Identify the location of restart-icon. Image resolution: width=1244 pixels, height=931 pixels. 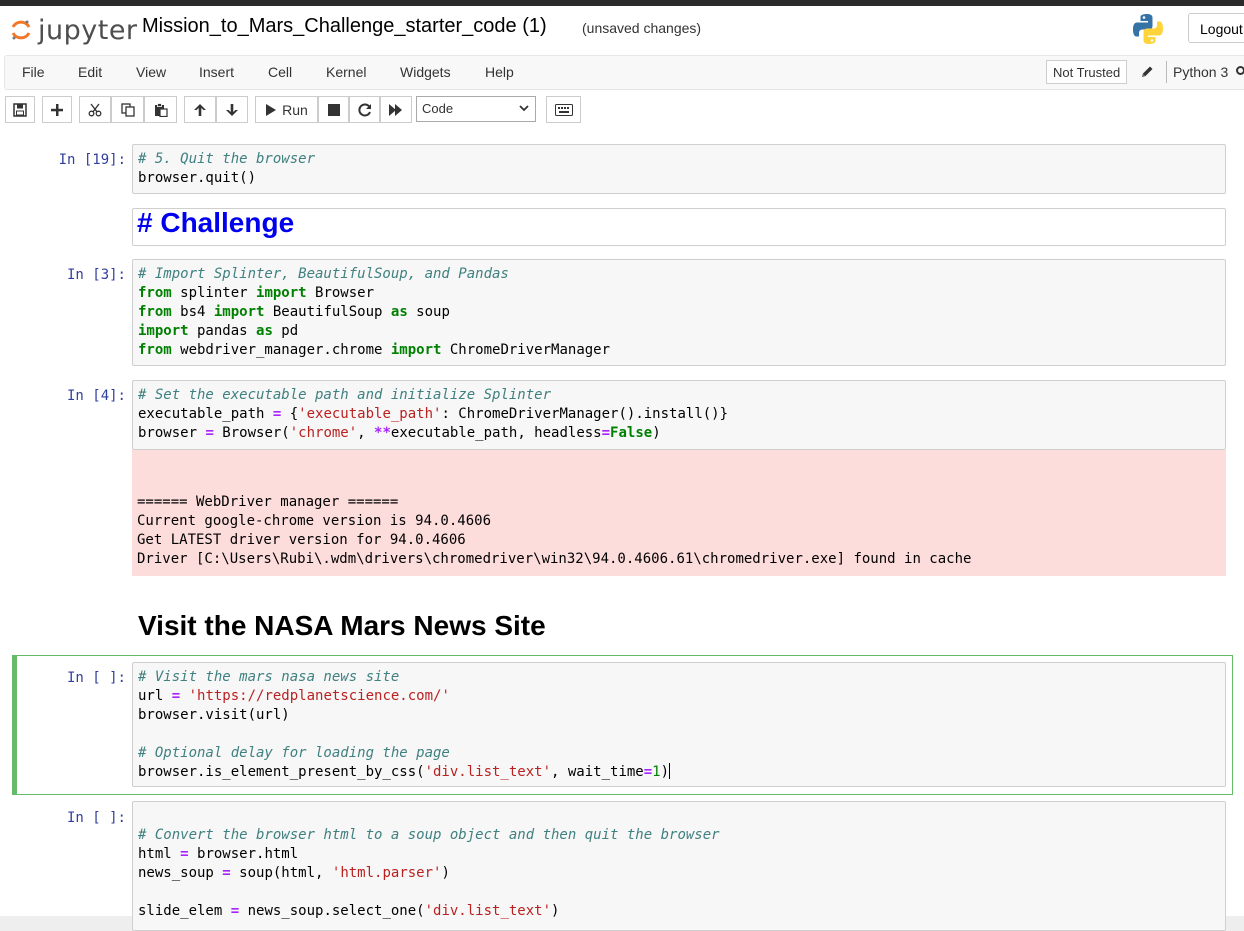
(364, 109).